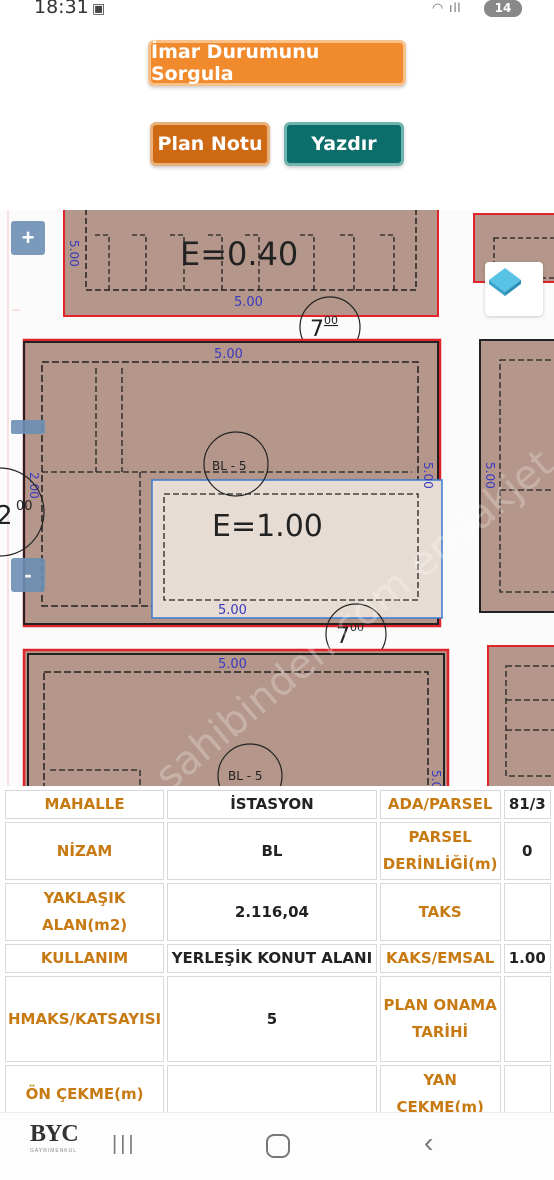 This screenshot has width=554, height=1180. I want to click on nizam-label: NİZAM, so click(85, 851).